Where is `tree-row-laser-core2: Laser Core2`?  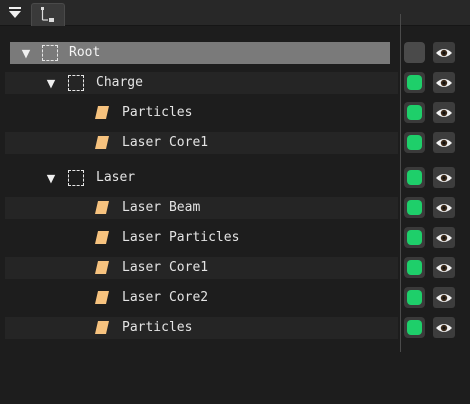
tree-row-laser-core2: Laser Core2 is located at coordinates (201, 298).